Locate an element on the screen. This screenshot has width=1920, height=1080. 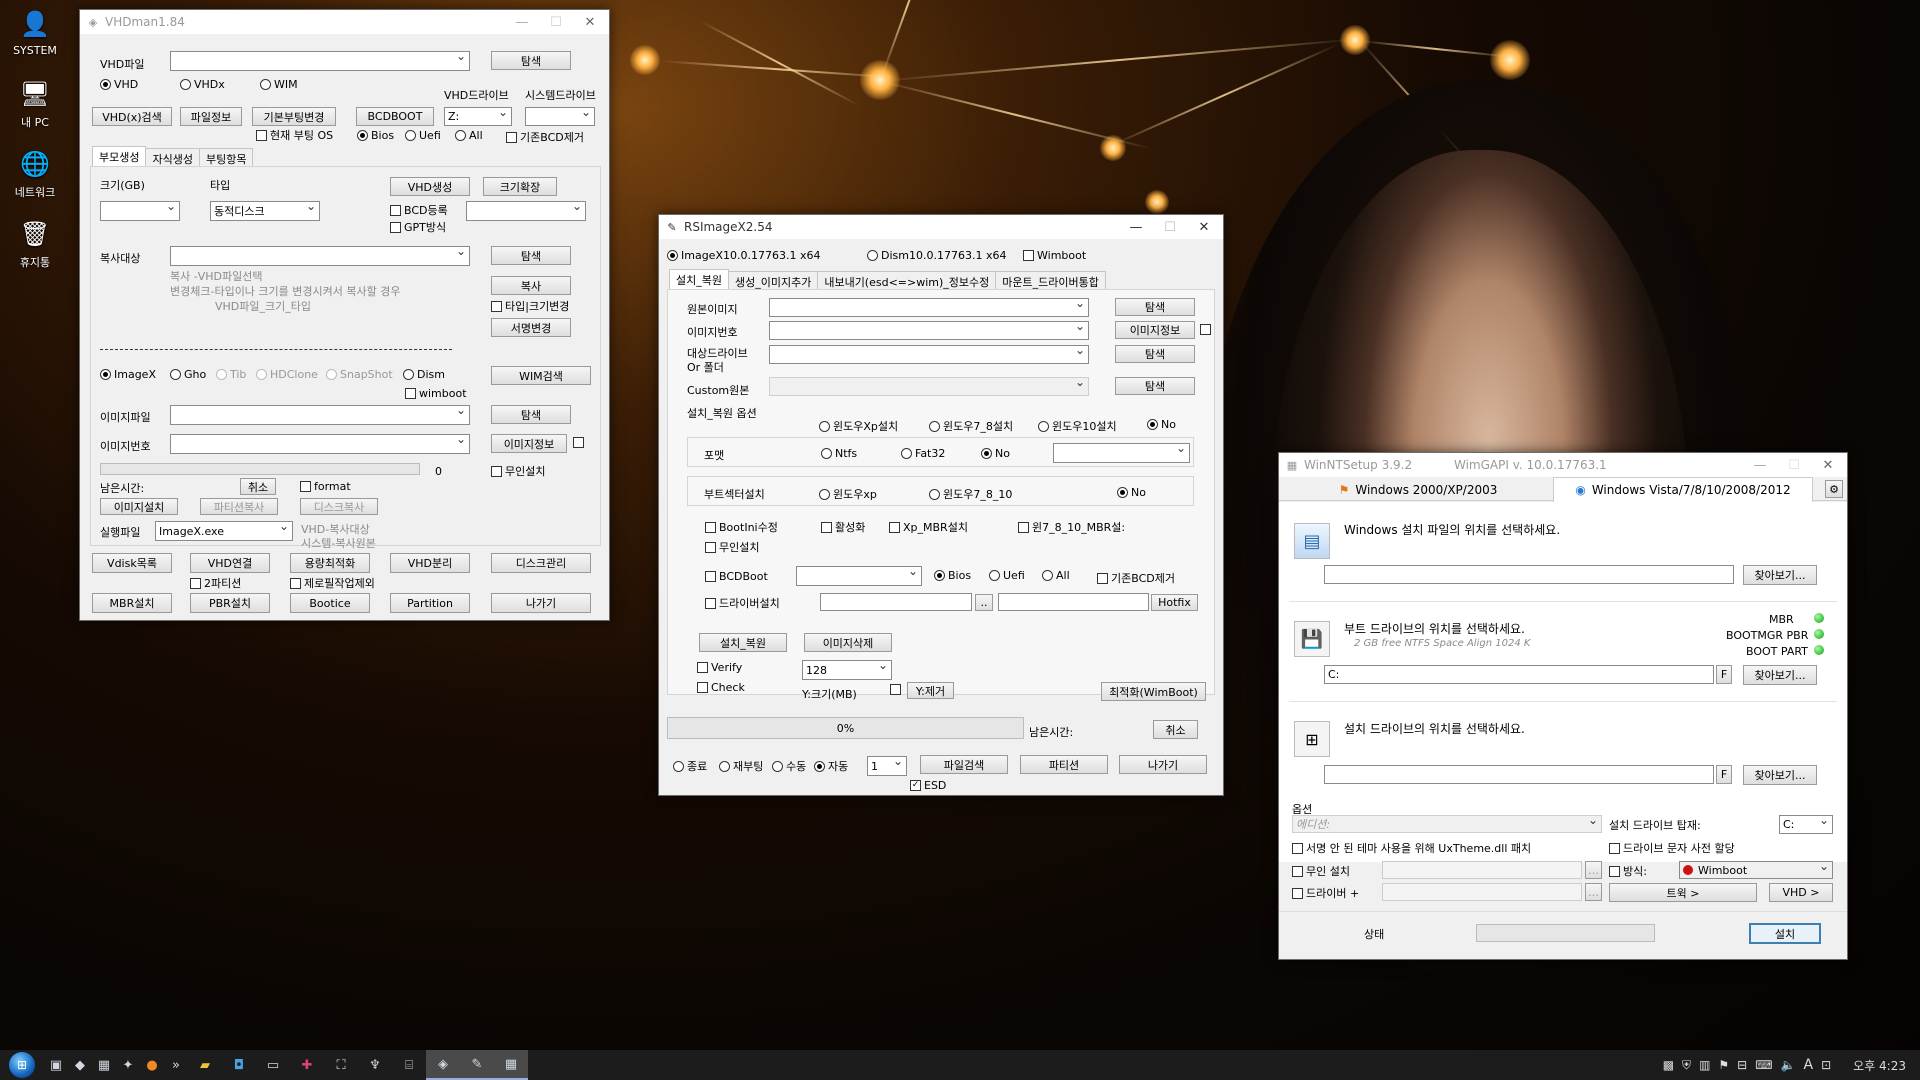
image-delete-button: 이미지삭제 is located at coordinates (848, 642).